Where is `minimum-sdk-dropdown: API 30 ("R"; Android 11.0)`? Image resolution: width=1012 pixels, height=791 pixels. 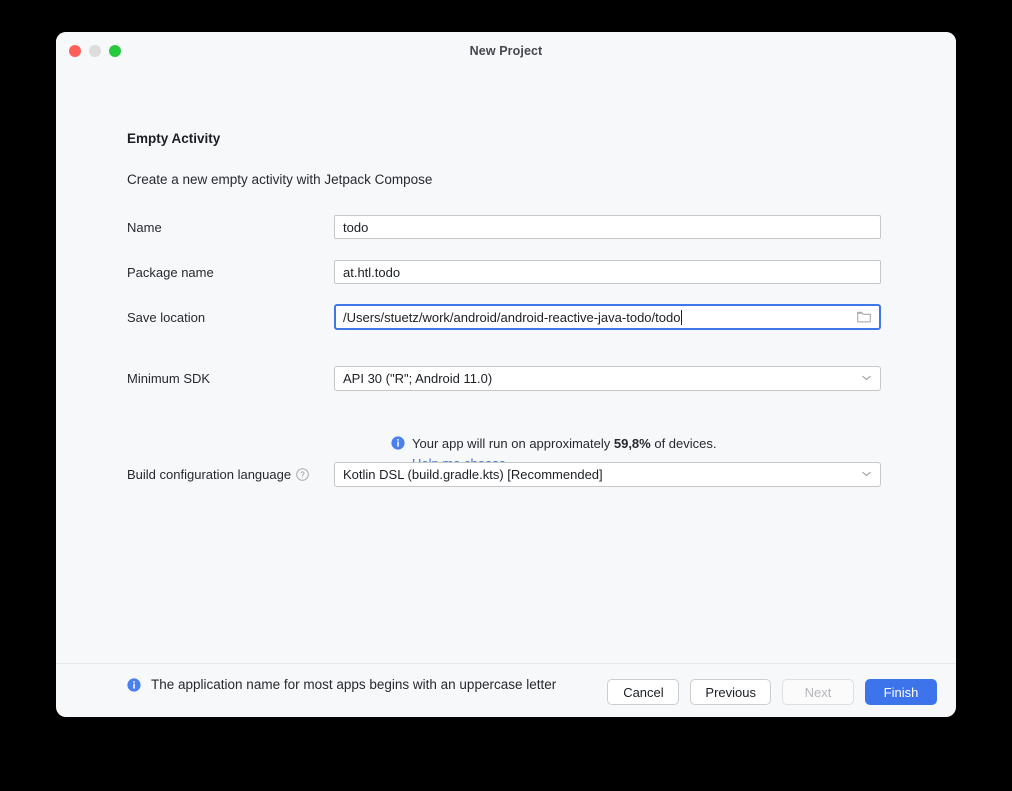
minimum-sdk-dropdown: API 30 ("R"; Android 11.0) is located at coordinates (607, 378).